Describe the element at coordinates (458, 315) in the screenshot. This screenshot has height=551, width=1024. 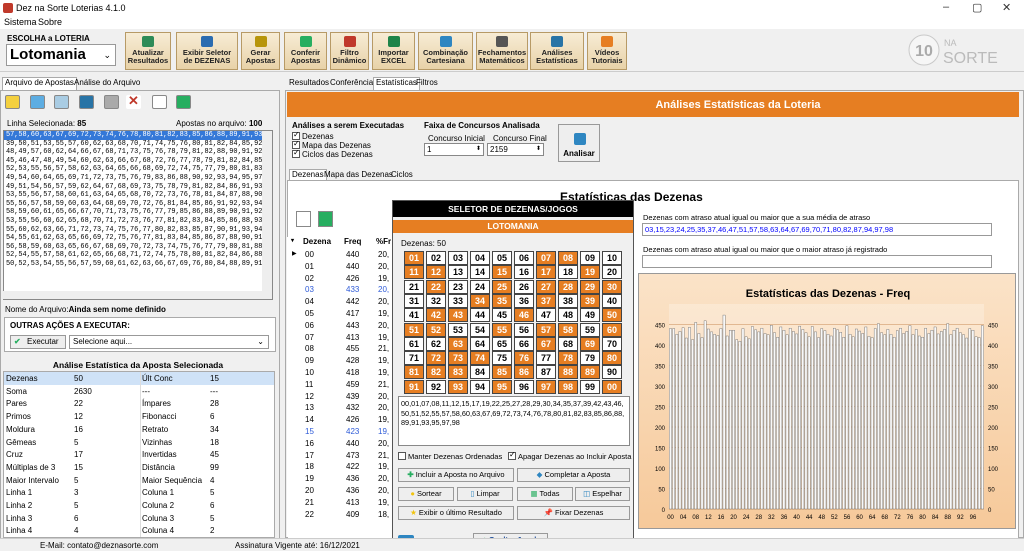
I see `number-cell: 43` at that location.